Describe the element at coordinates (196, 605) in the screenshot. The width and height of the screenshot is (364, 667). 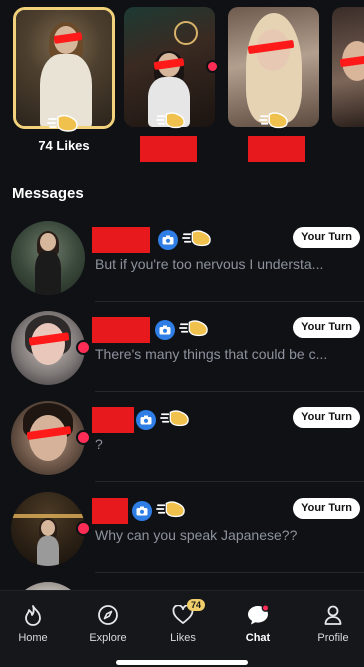
I see `likes-count-badge: 74` at that location.